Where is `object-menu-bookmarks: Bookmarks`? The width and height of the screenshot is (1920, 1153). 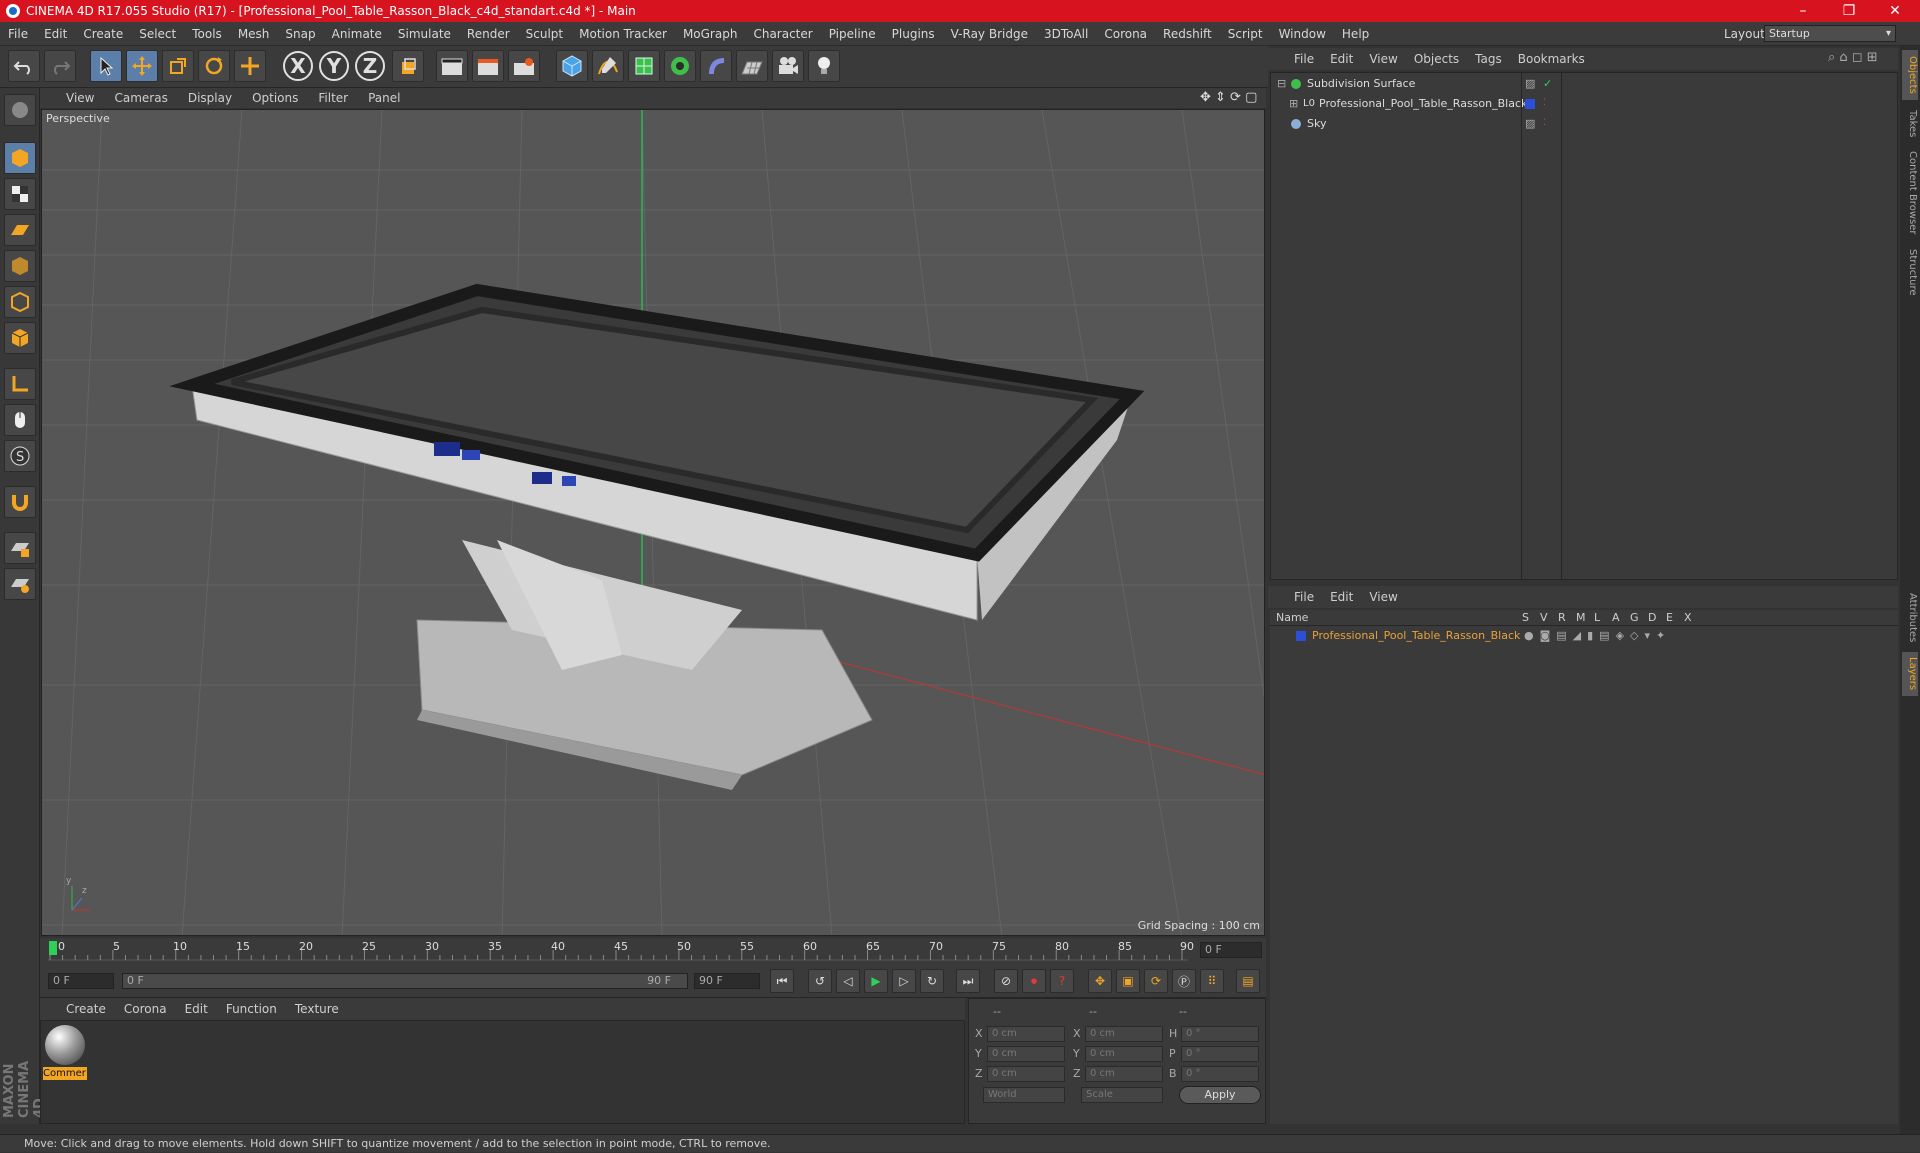
object-menu-bookmarks: Bookmarks is located at coordinates (1551, 59).